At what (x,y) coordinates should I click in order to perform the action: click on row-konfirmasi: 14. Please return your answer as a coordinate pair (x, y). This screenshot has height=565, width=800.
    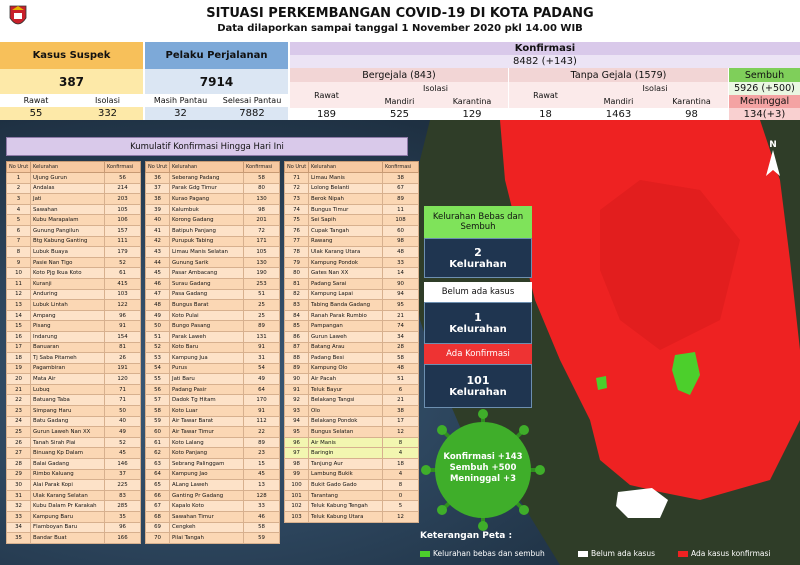
    Looking at the image, I should click on (400, 273).